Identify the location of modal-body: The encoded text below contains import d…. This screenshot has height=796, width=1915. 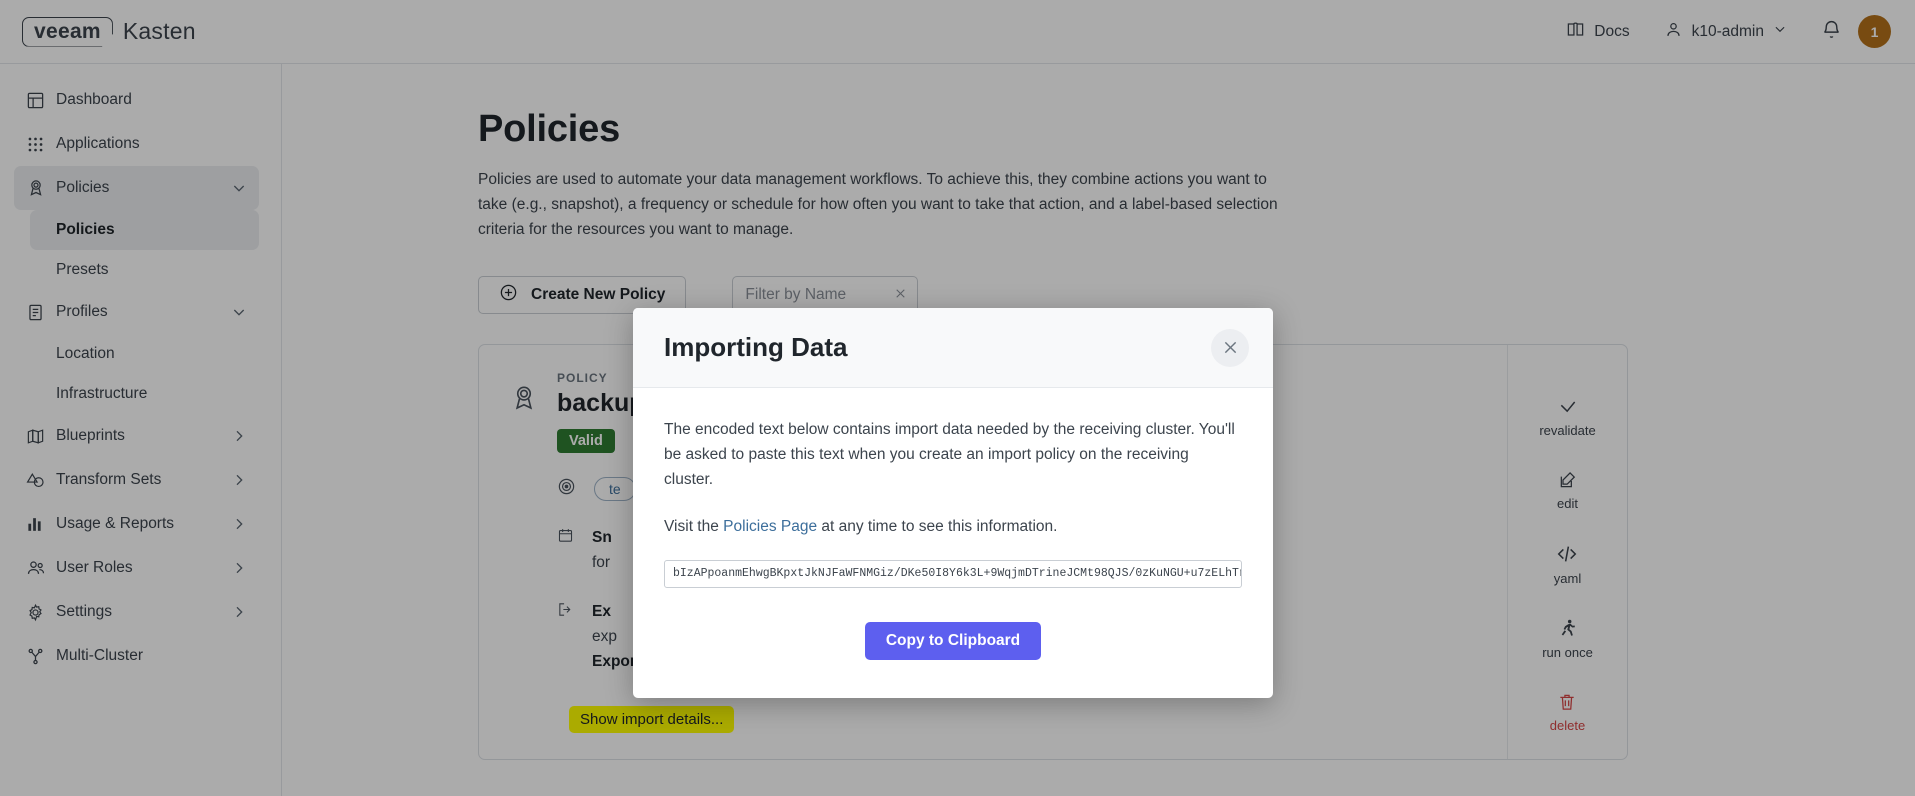
(953, 543).